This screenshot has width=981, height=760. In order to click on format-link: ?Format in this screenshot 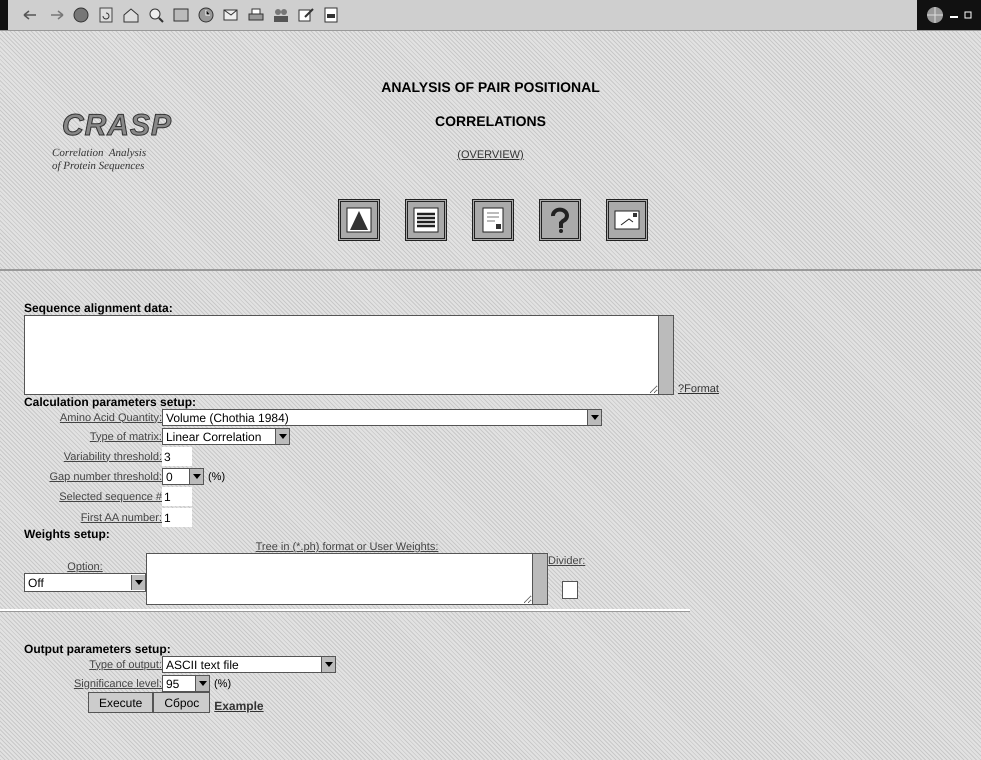, I will do `click(698, 389)`.